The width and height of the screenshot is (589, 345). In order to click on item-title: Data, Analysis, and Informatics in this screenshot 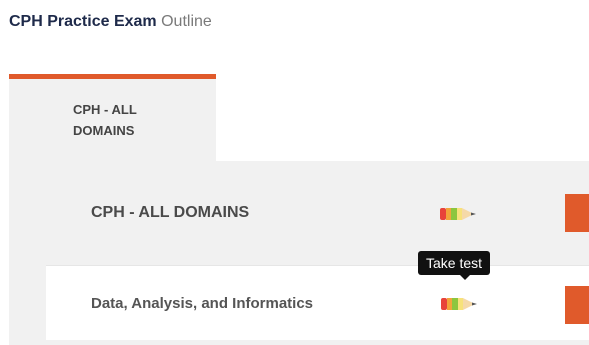, I will do `click(202, 303)`.